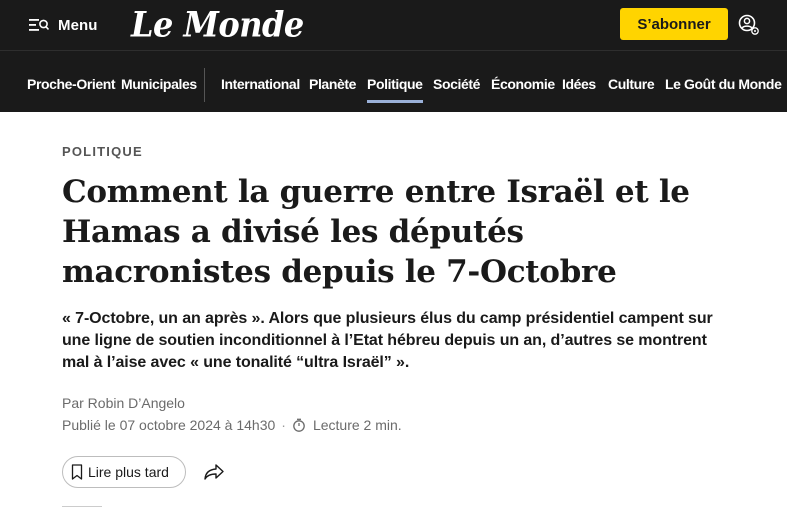 The height and width of the screenshot is (525, 787). What do you see at coordinates (579, 84) in the screenshot?
I see `nav-item-idees: Idées` at bounding box center [579, 84].